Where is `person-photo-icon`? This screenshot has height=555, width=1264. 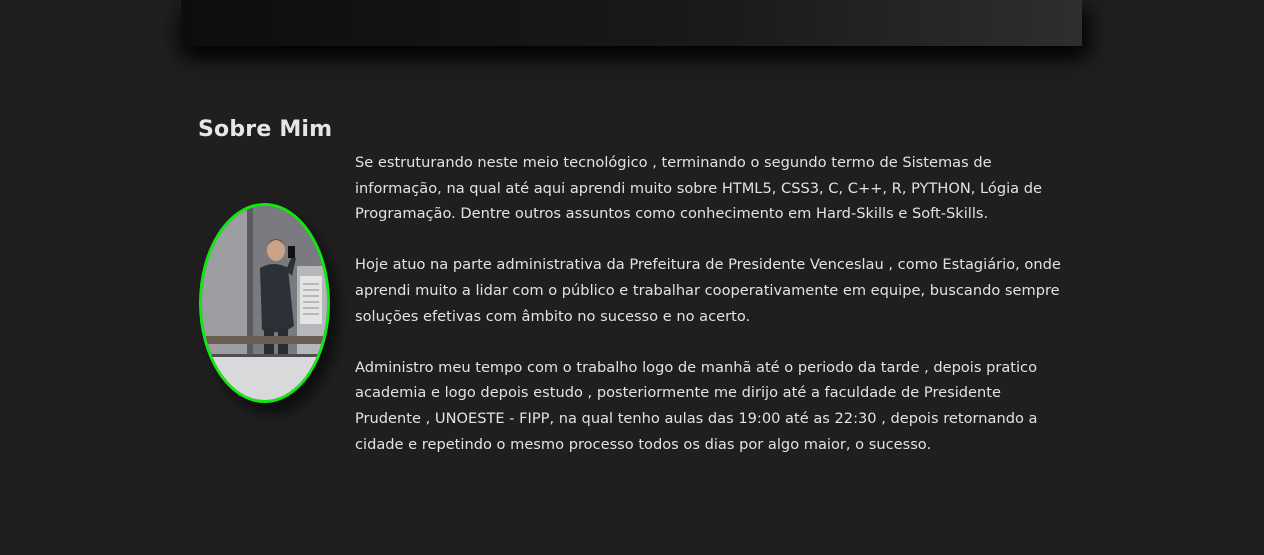
person-photo-icon is located at coordinates (264, 303).